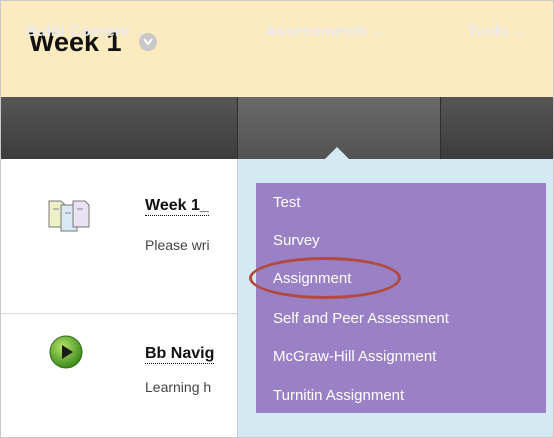  Describe the element at coordinates (287, 202) in the screenshot. I see `menu-item-test: Test` at that location.